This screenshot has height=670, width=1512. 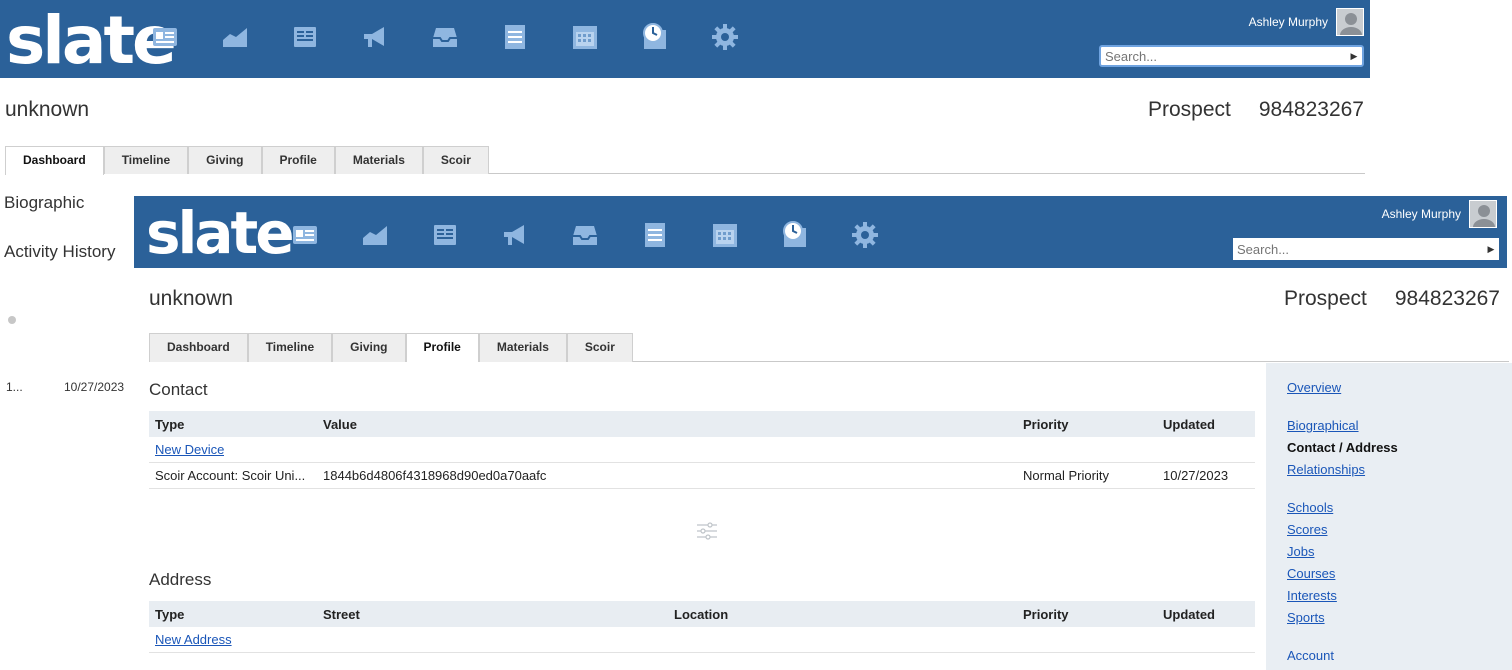 I want to click on table-header-row: Type Street Location Priority Updated, so click(x=702, y=614).